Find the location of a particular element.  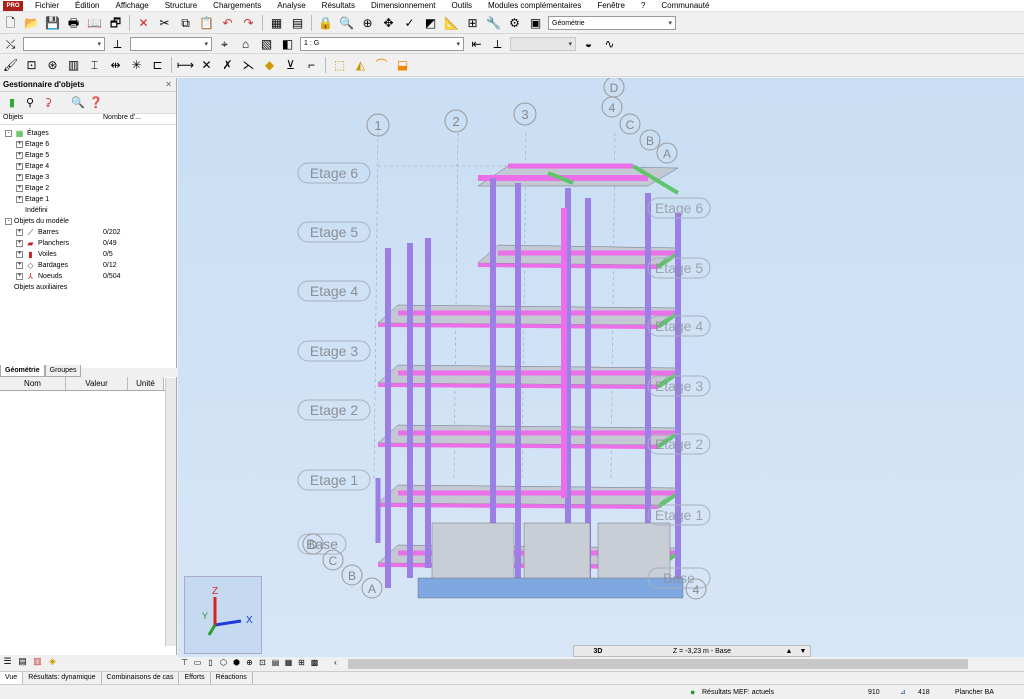

mode-shape-icon: ∿ is located at coordinates (609, 43).